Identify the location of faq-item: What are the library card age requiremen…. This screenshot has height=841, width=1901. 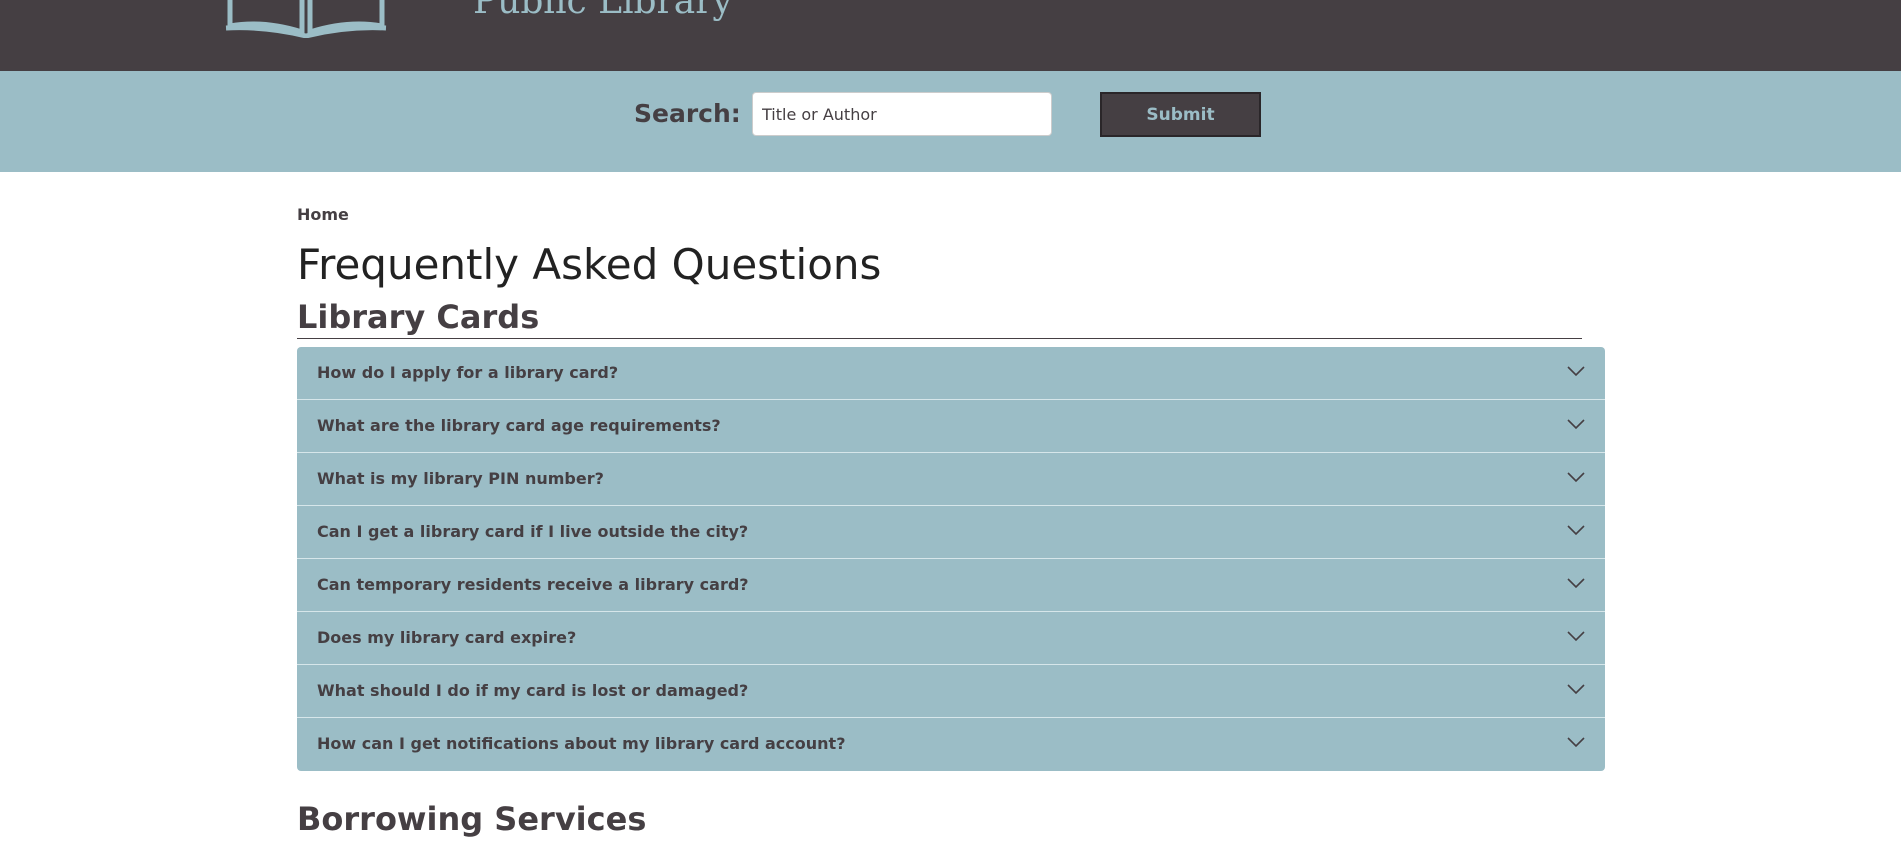
(951, 426).